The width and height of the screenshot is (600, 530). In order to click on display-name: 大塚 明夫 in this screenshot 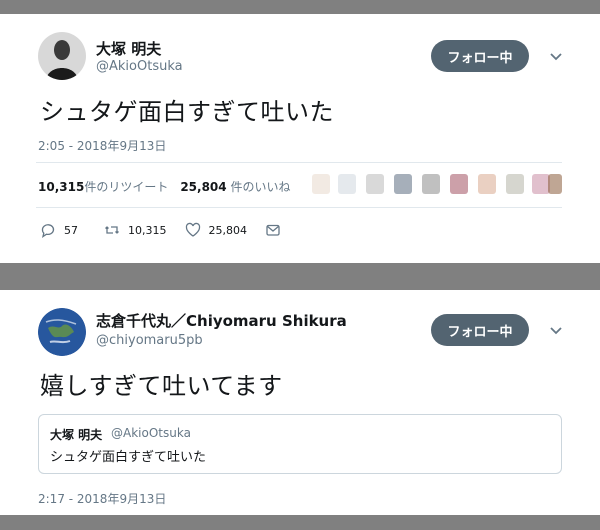, I will do `click(128, 48)`.